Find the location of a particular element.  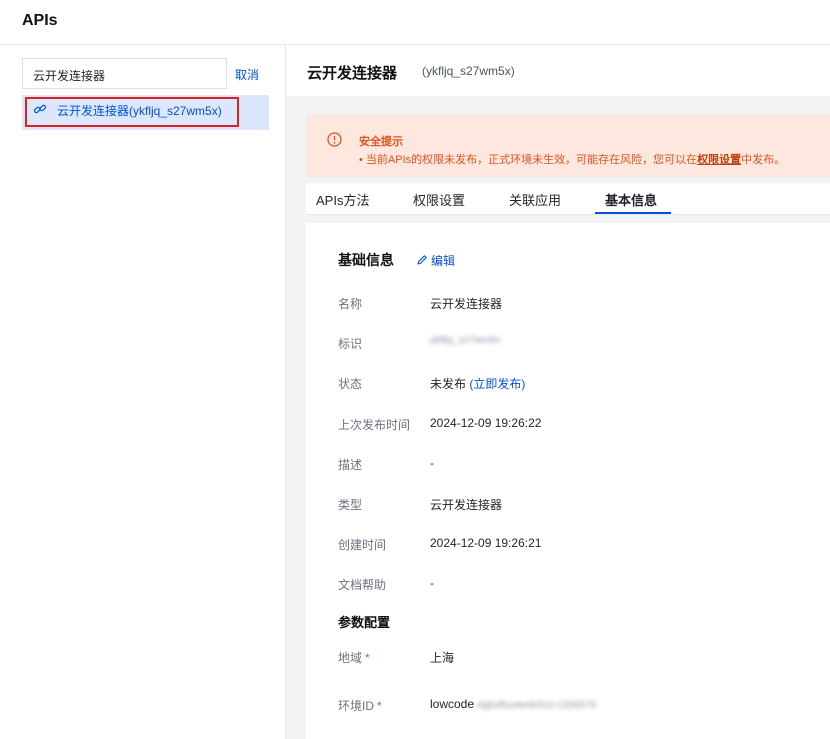

cancel-button: 取消 is located at coordinates (247, 74).